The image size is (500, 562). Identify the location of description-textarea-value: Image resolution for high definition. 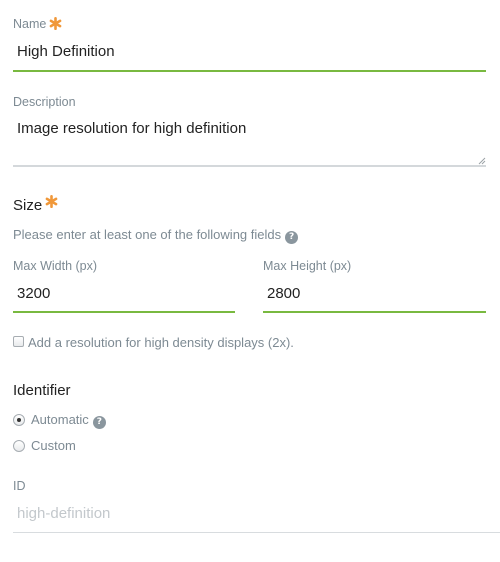
(132, 128).